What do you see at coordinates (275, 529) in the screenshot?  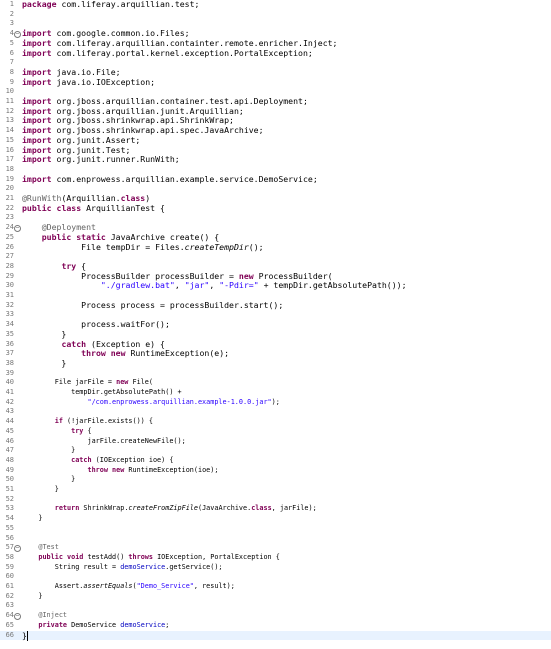 I see `code-line: 55` at bounding box center [275, 529].